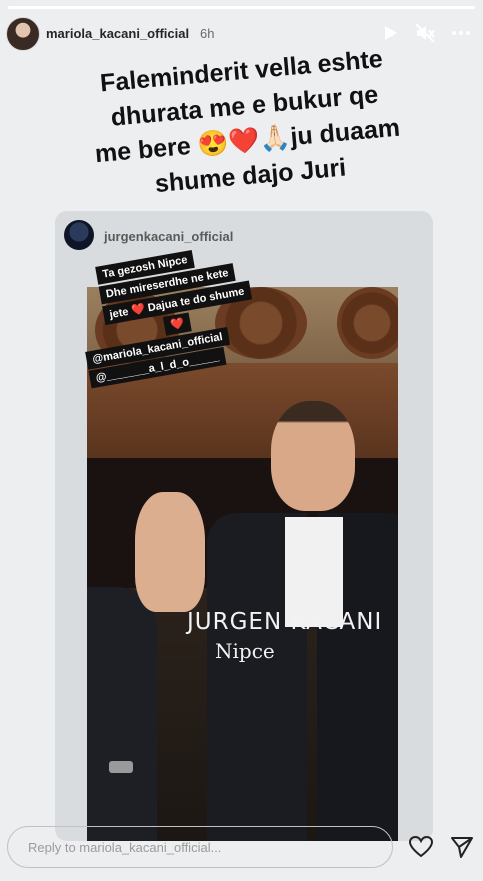 This screenshot has height=881, width=483. What do you see at coordinates (117, 33) in the screenshot?
I see `story-username: mariola_kacani_official` at bounding box center [117, 33].